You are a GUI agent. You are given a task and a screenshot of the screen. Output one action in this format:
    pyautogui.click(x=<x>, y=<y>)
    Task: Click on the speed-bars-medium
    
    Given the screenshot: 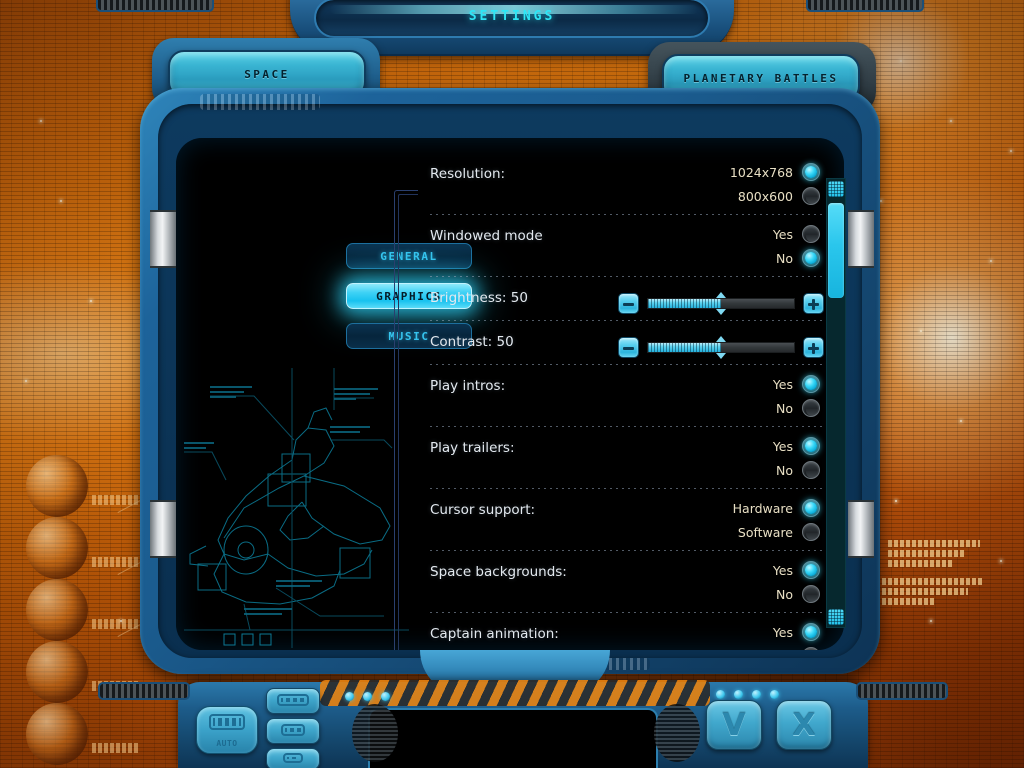 What is the action you would take?
    pyautogui.click(x=293, y=730)
    